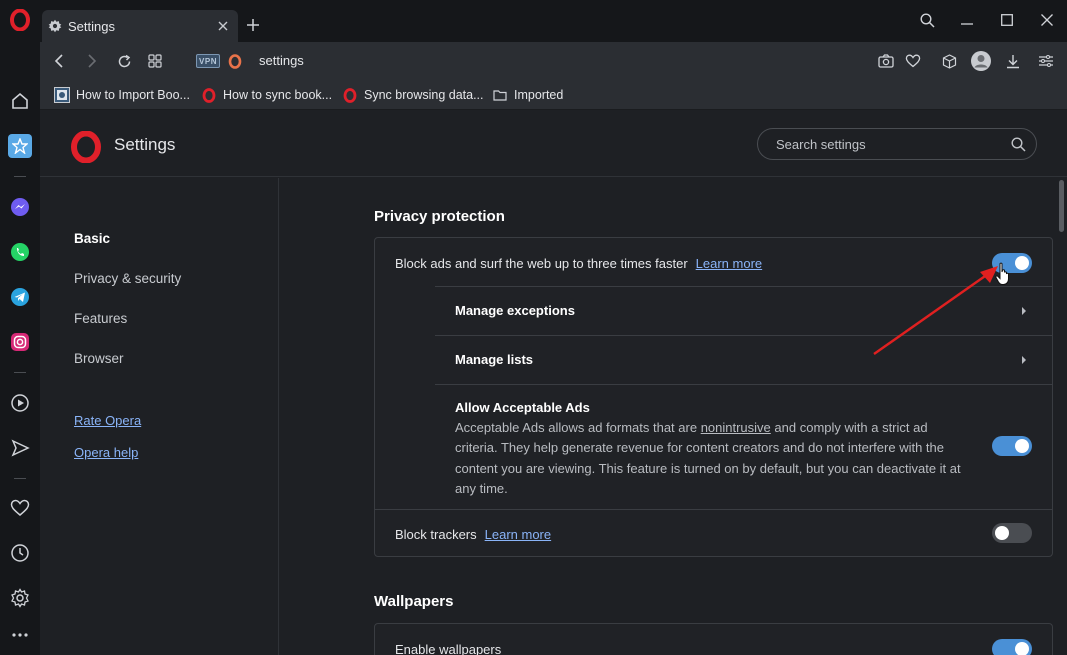 Image resolution: width=1067 pixels, height=655 pixels. I want to click on opera-logo-icon, so click(86, 147).